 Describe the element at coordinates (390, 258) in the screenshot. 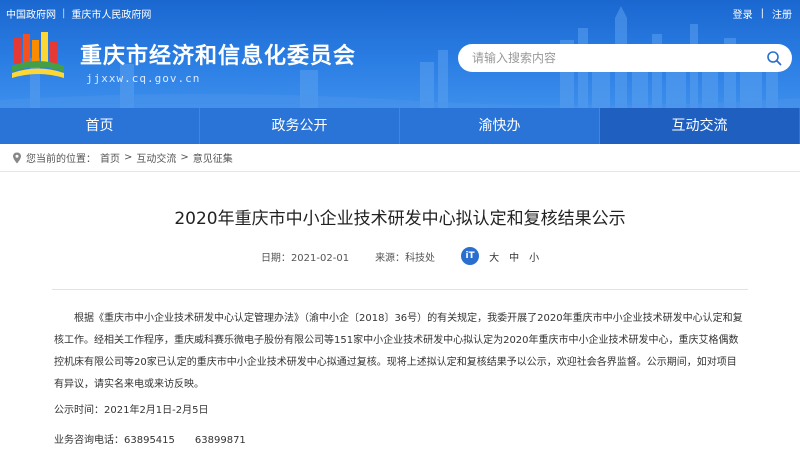

I see `source-label: 来源：` at that location.